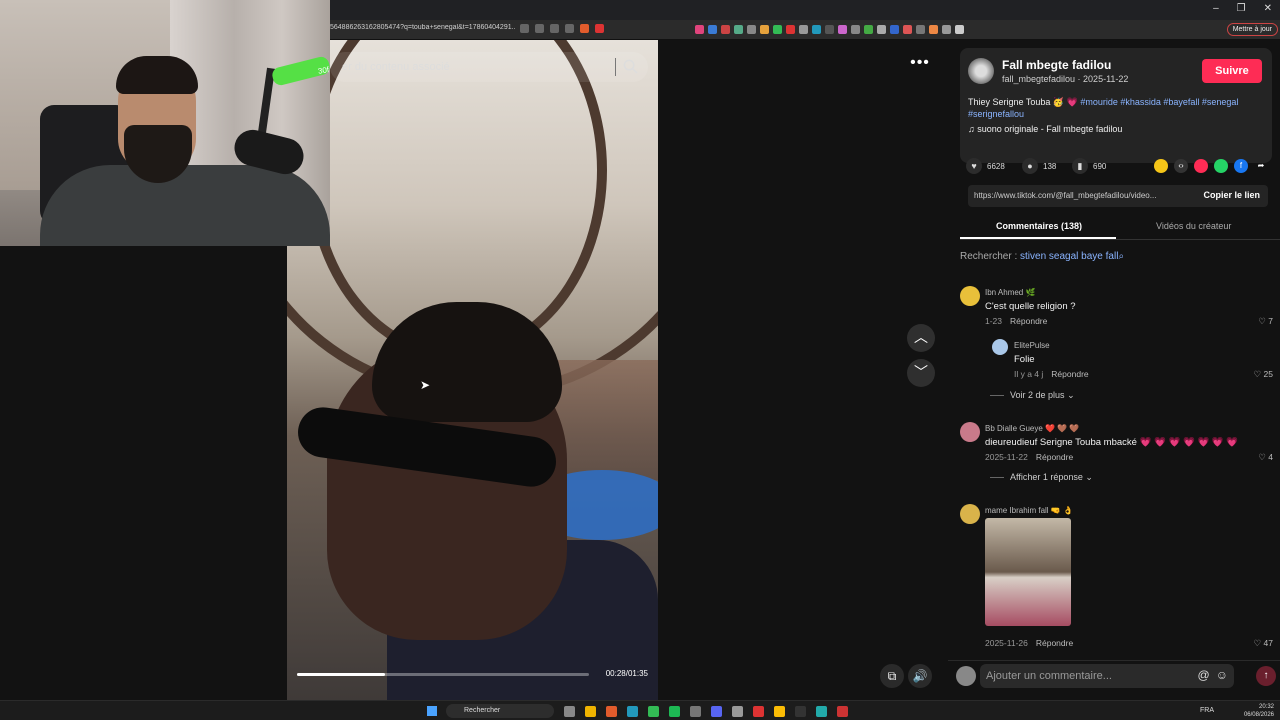 The width and height of the screenshot is (1280, 720). I want to click on comment-stat: ● 138, so click(1039, 166).